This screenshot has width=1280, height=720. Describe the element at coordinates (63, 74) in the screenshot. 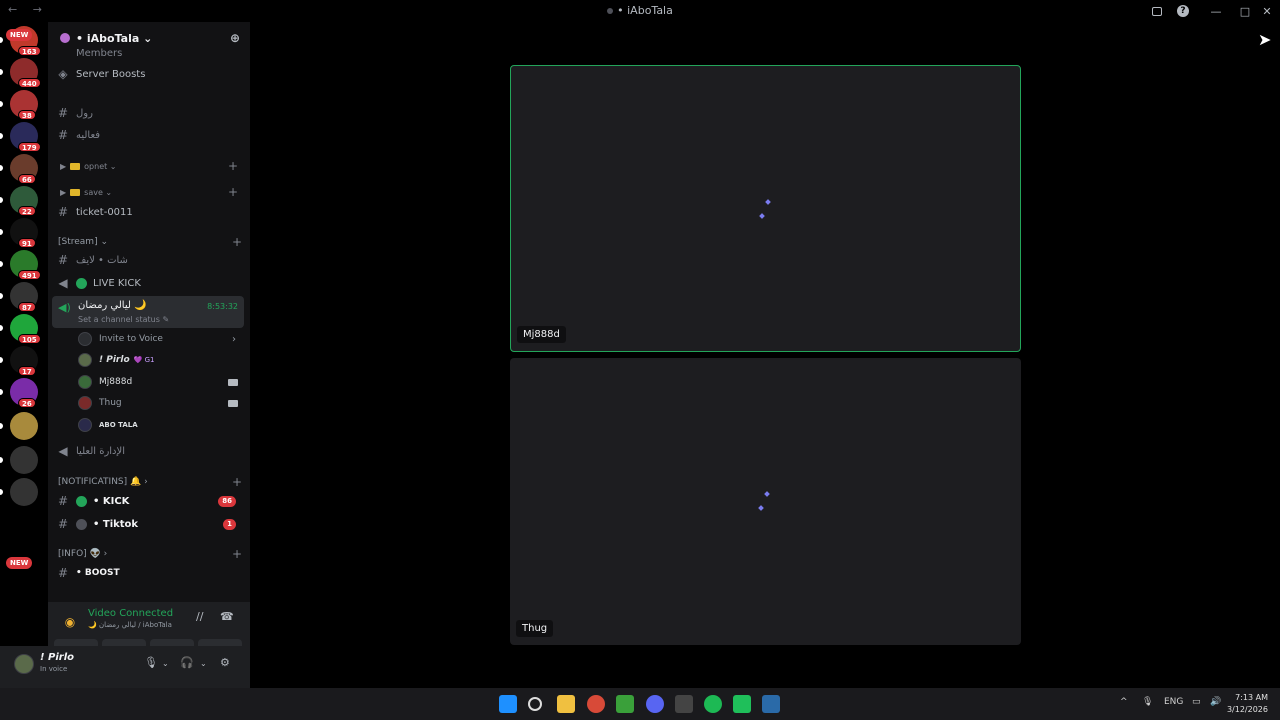

I see `boost-icon: ◈` at that location.